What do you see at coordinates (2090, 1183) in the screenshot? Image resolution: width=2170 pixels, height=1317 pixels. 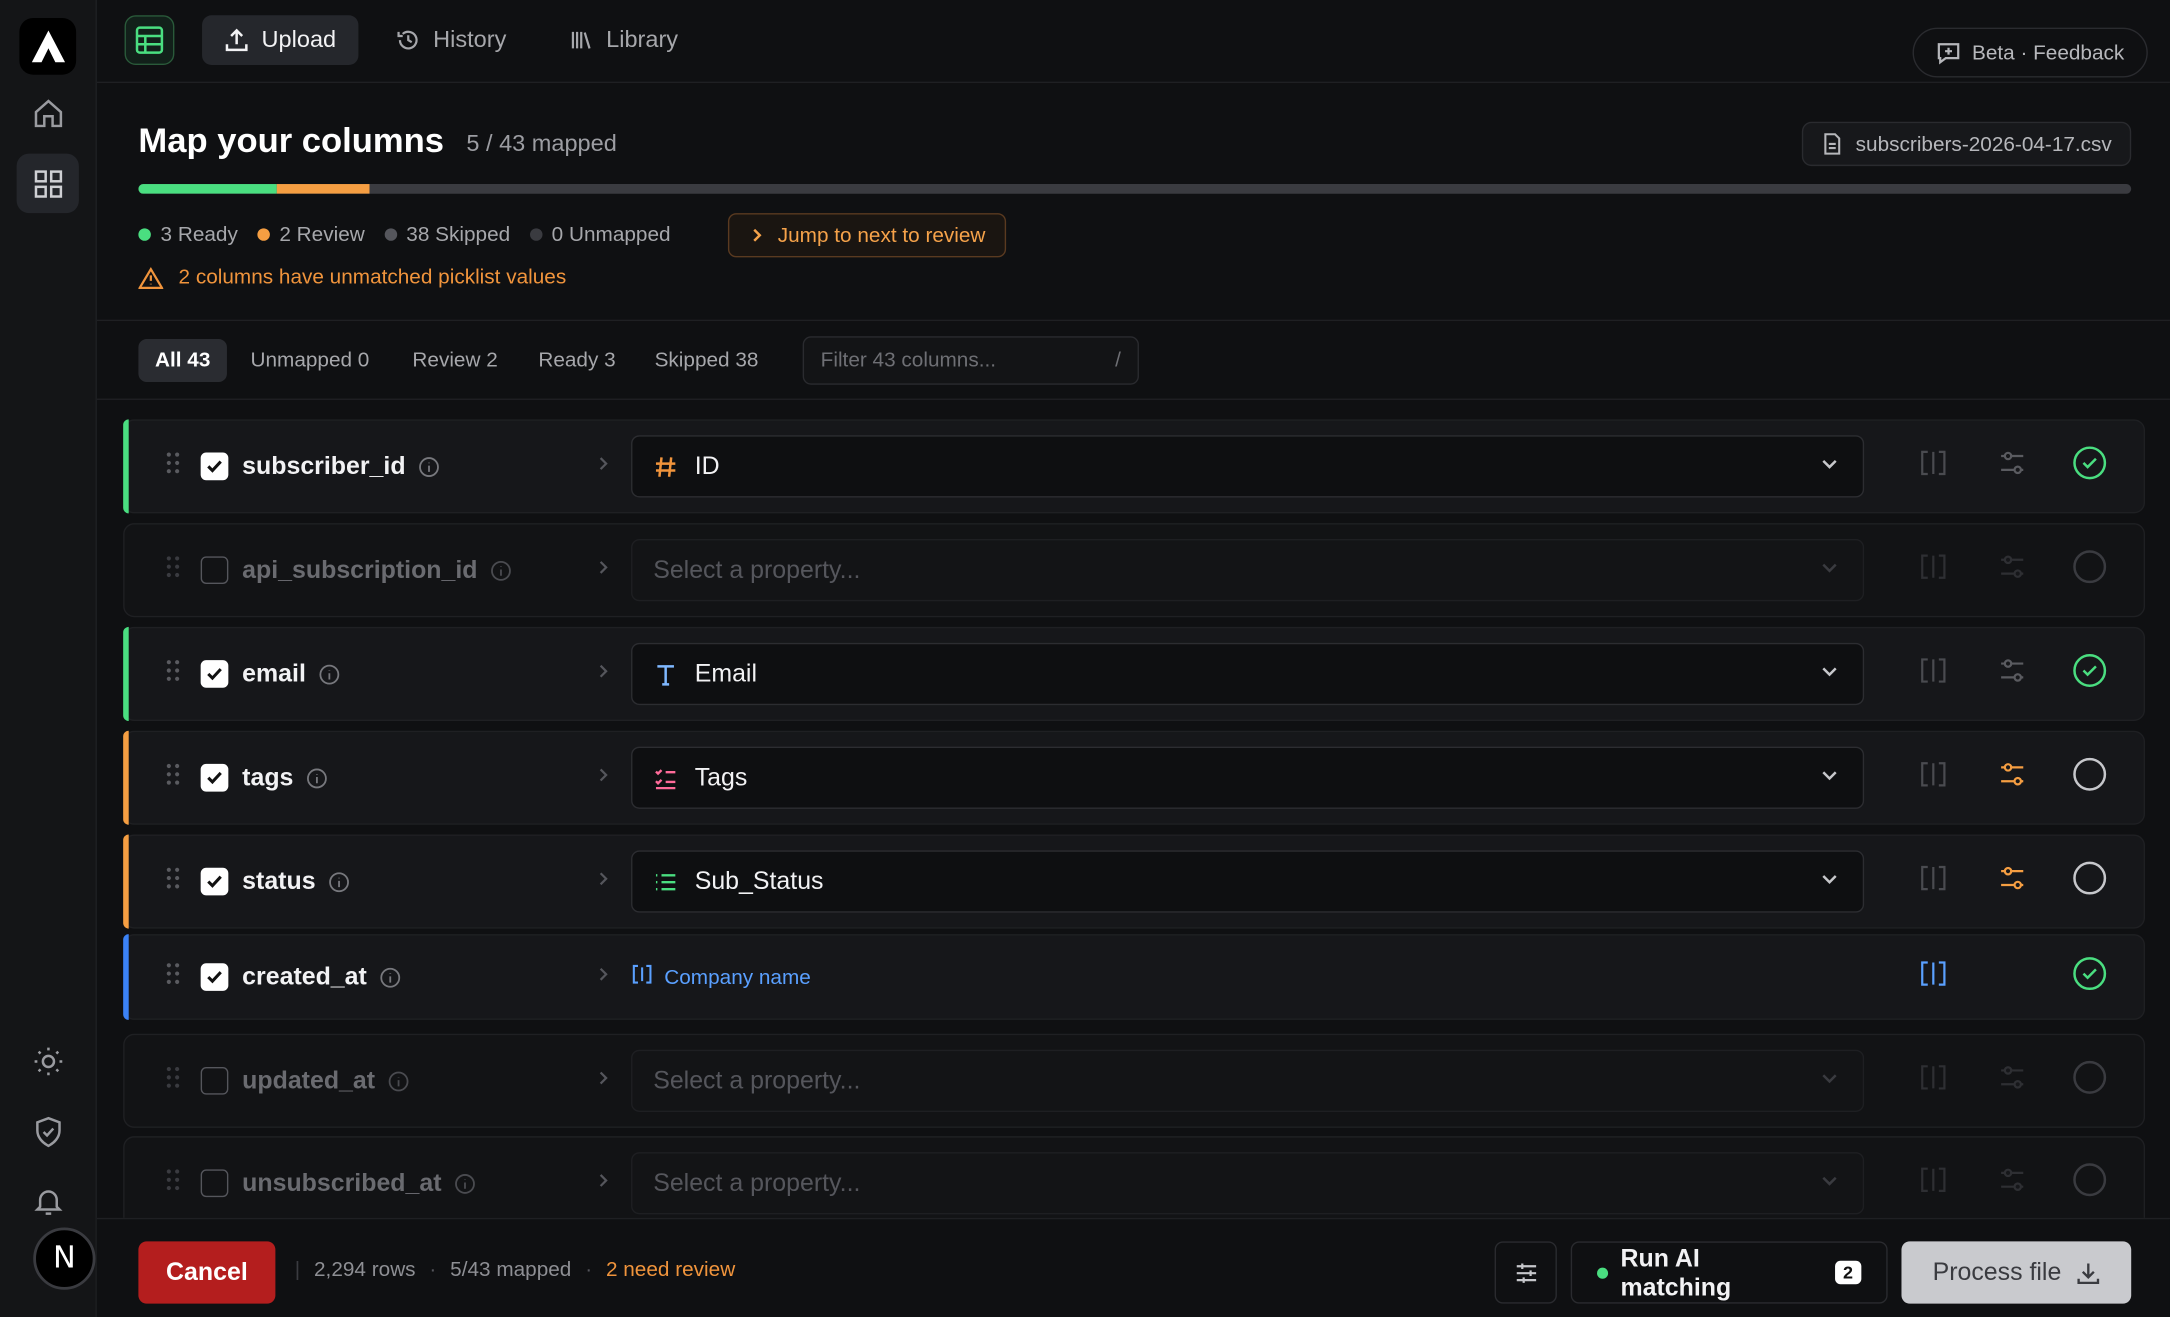 I see `circle-icon` at bounding box center [2090, 1183].